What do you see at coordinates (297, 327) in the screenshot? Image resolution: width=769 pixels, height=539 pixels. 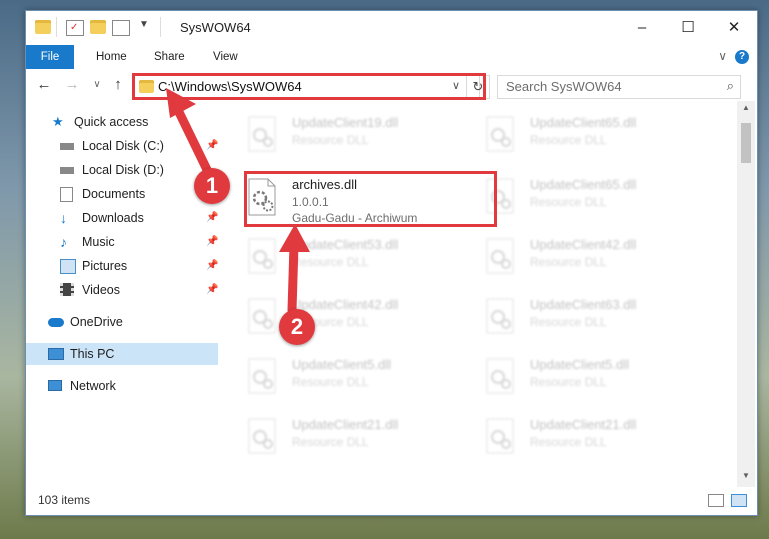 I see `callout-two: 2` at bounding box center [297, 327].